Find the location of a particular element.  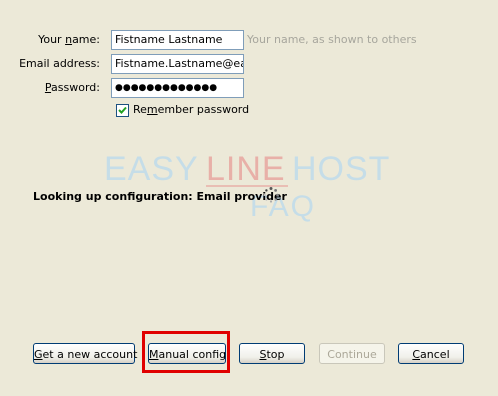

continue-label: Continue is located at coordinates (352, 354).